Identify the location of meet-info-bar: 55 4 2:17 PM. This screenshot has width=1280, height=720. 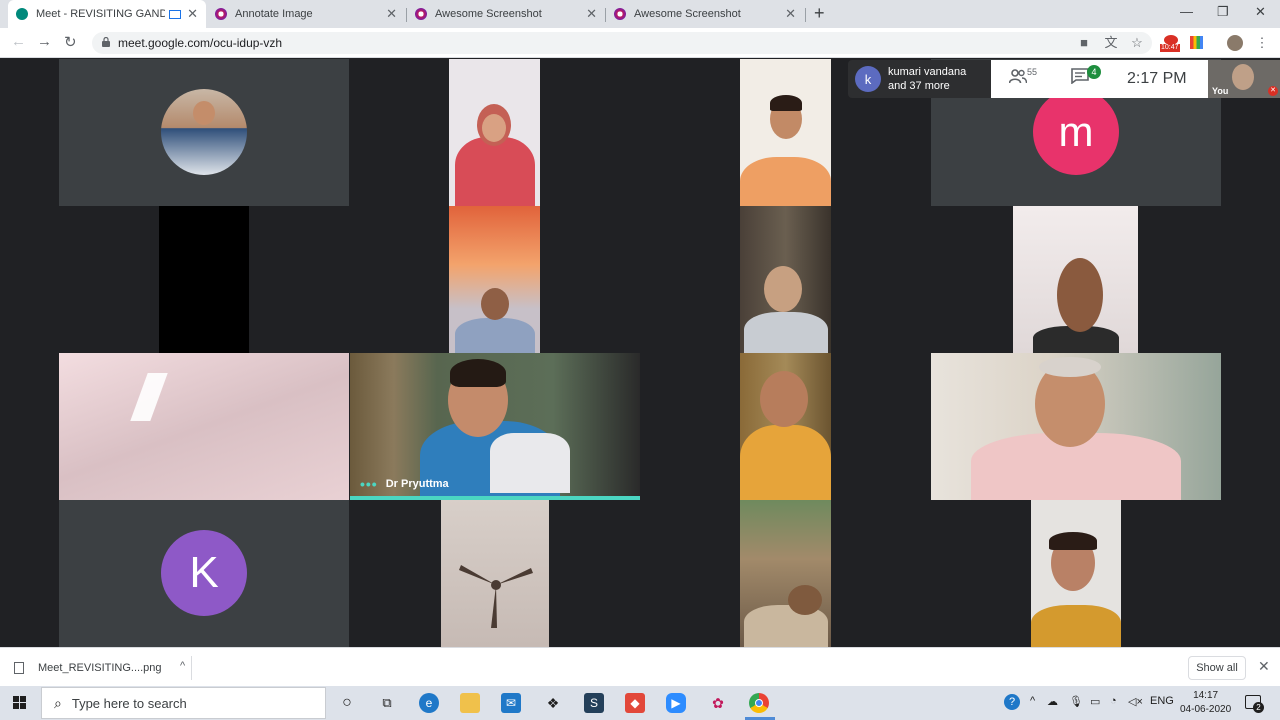
(1099, 79).